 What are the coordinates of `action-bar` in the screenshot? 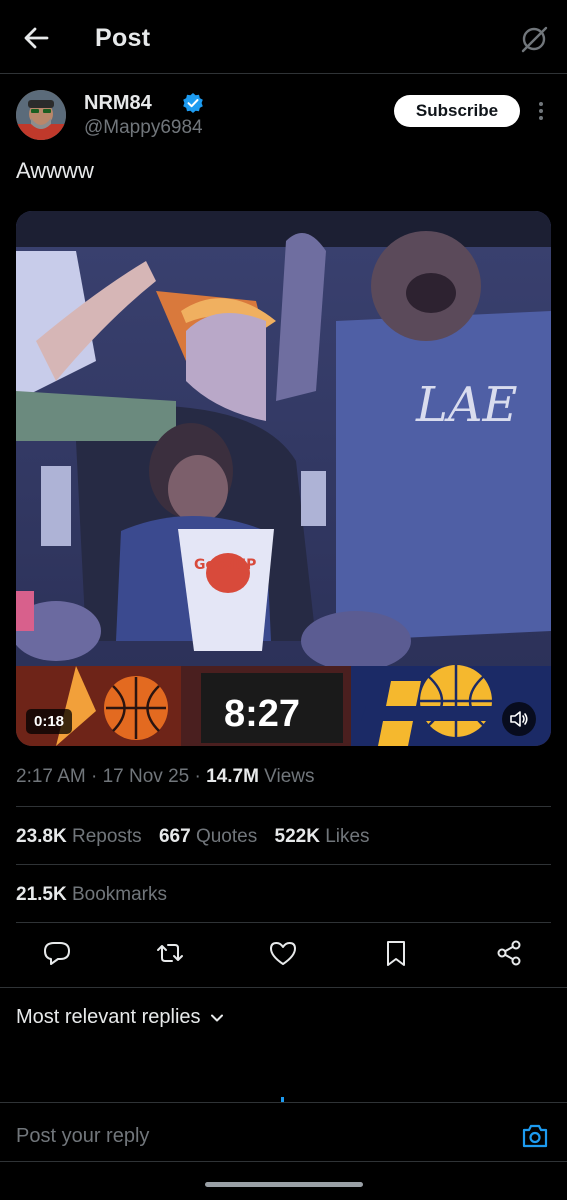 It's located at (283, 956).